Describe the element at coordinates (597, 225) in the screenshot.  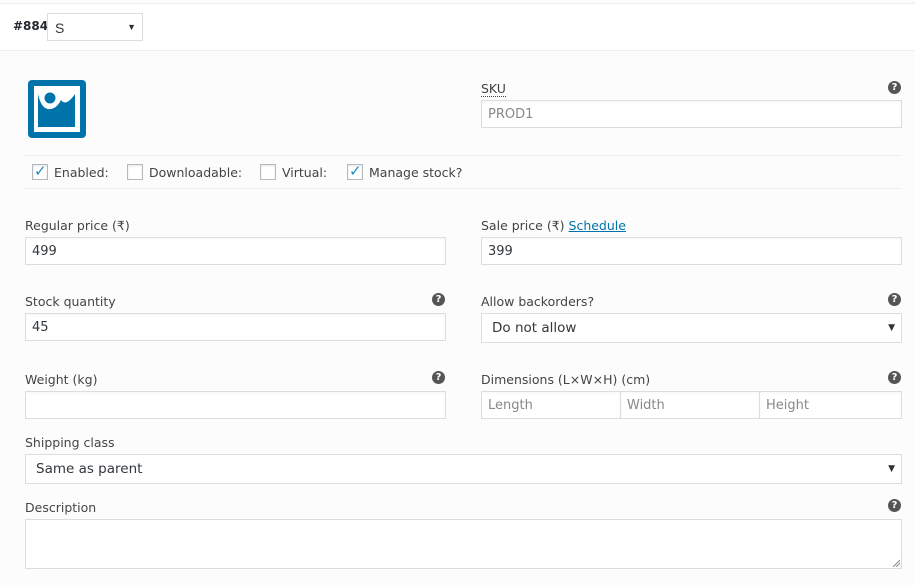
I see `schedule-link: Schedule` at that location.